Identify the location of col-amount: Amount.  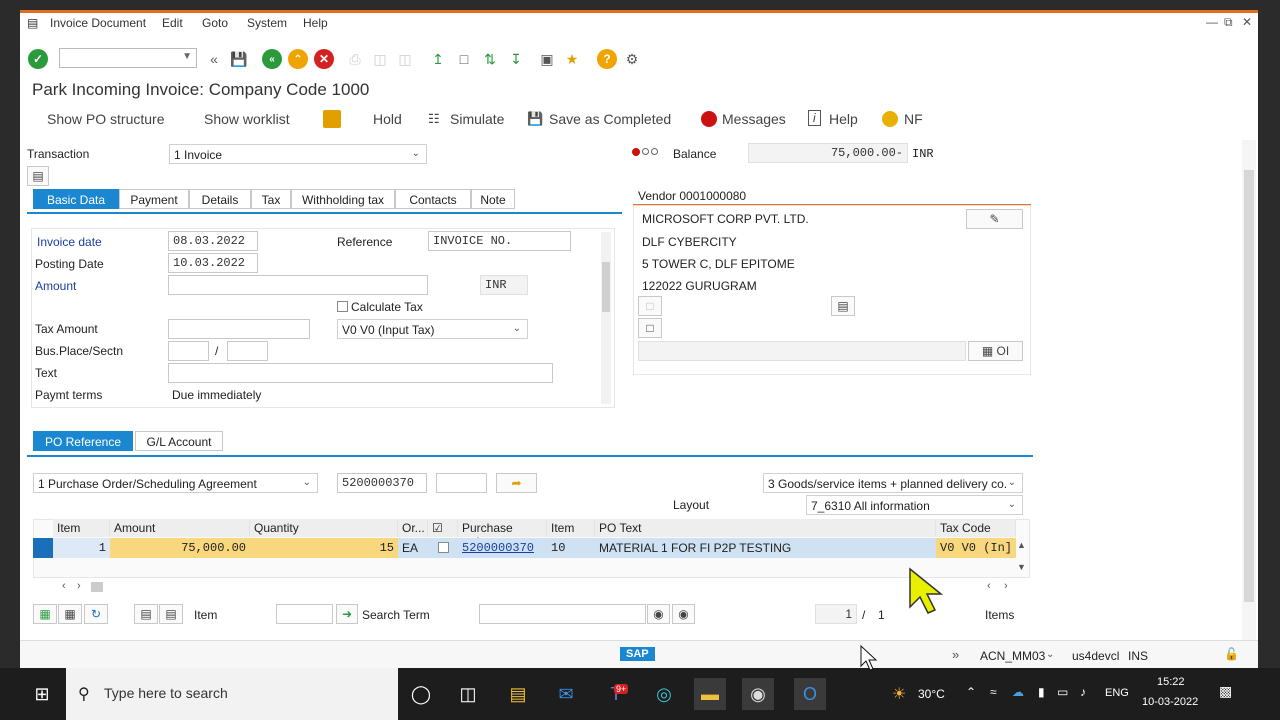
(180, 528).